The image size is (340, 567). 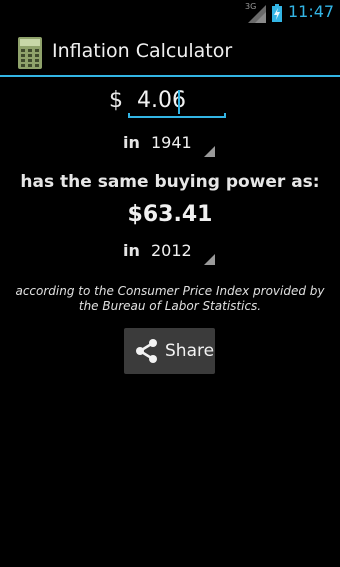 What do you see at coordinates (177, 115) in the screenshot?
I see `amount-input-underline` at bounding box center [177, 115].